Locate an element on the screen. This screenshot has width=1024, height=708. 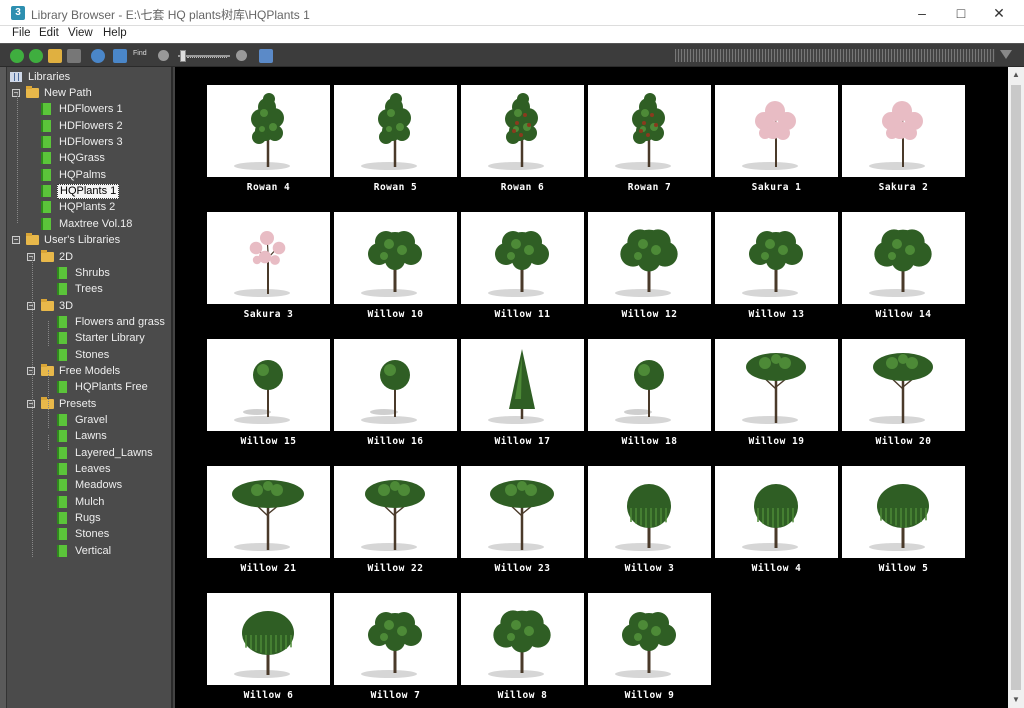
thumbnail-caption: Willow 11 is located at coordinates (522, 314).